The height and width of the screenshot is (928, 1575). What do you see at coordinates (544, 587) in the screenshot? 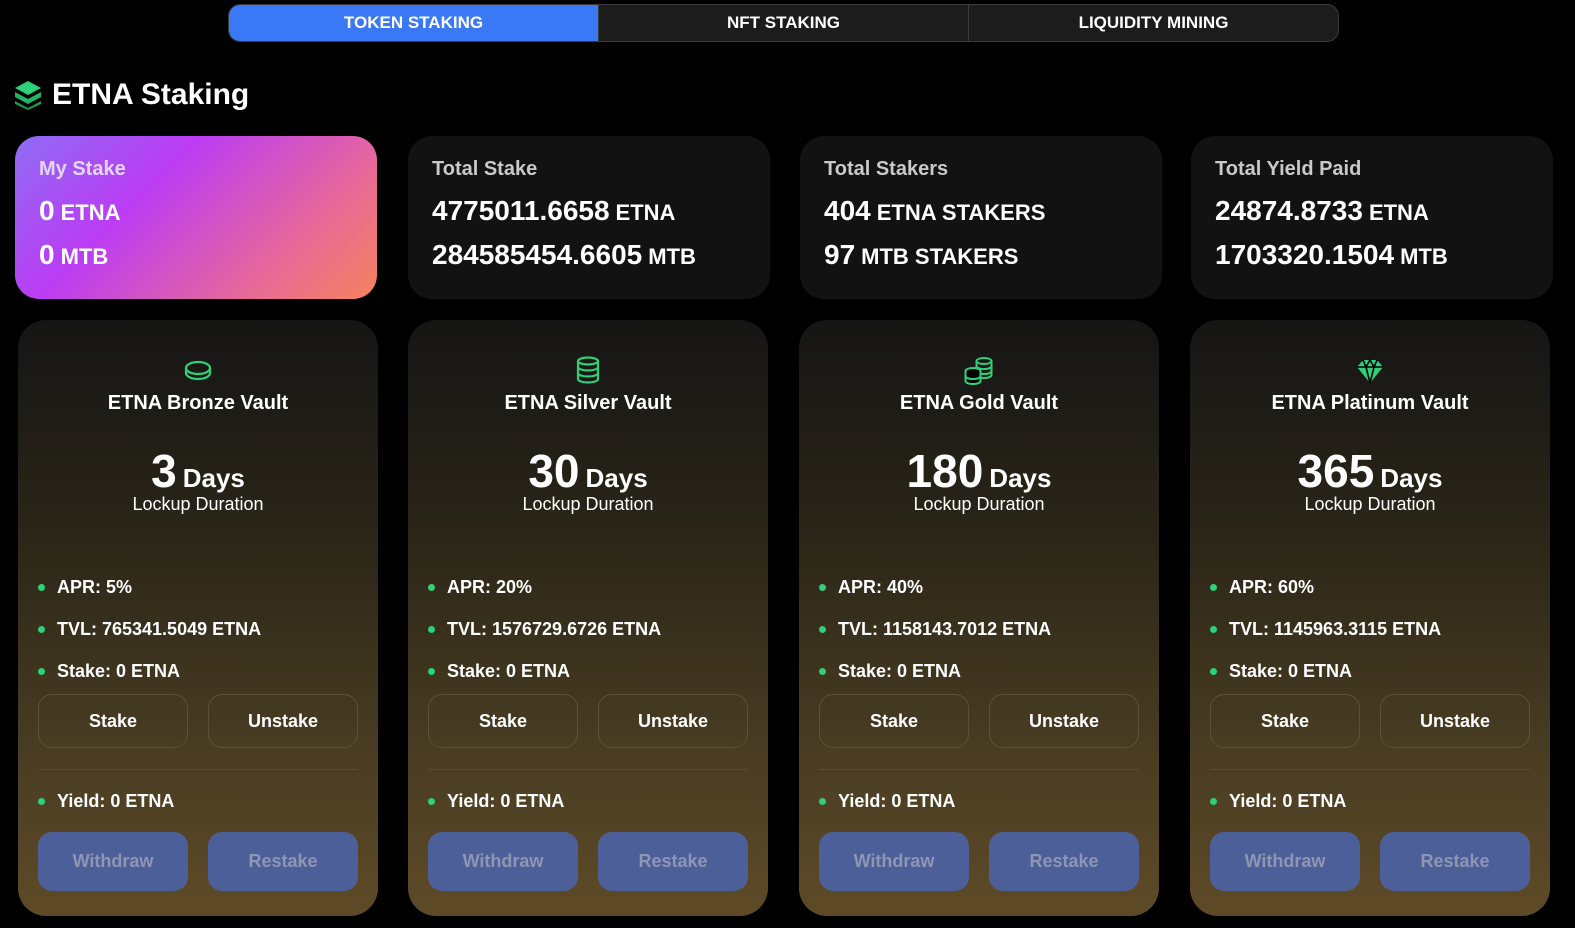
I see `apr-item: APR: 20%` at bounding box center [544, 587].